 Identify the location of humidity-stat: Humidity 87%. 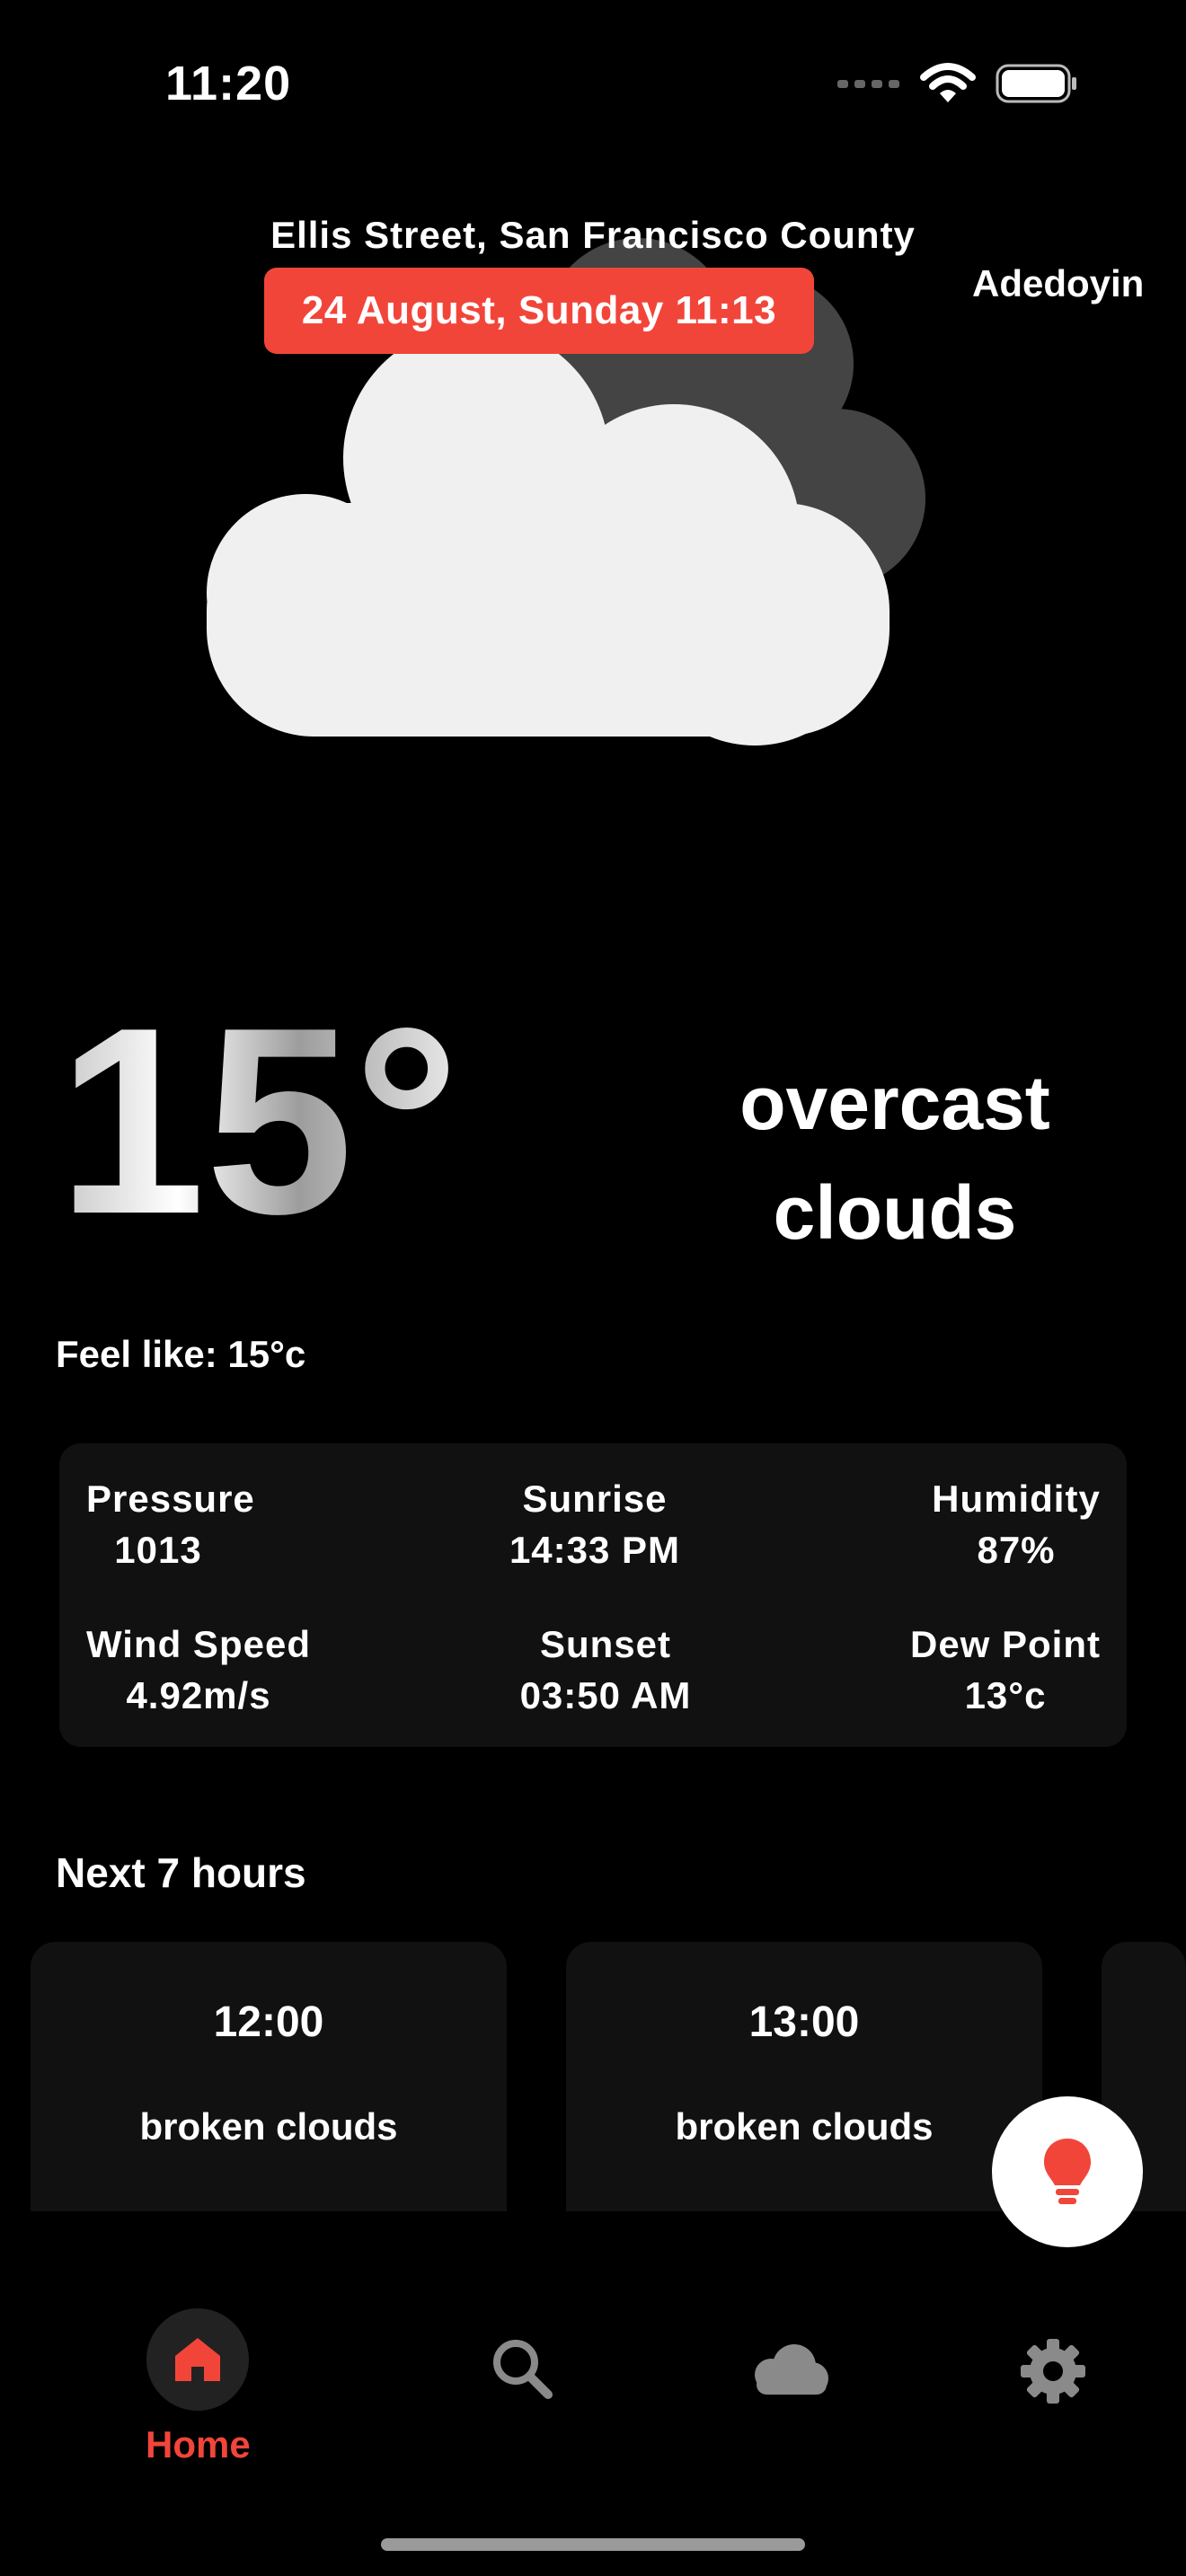
(1016, 1524).